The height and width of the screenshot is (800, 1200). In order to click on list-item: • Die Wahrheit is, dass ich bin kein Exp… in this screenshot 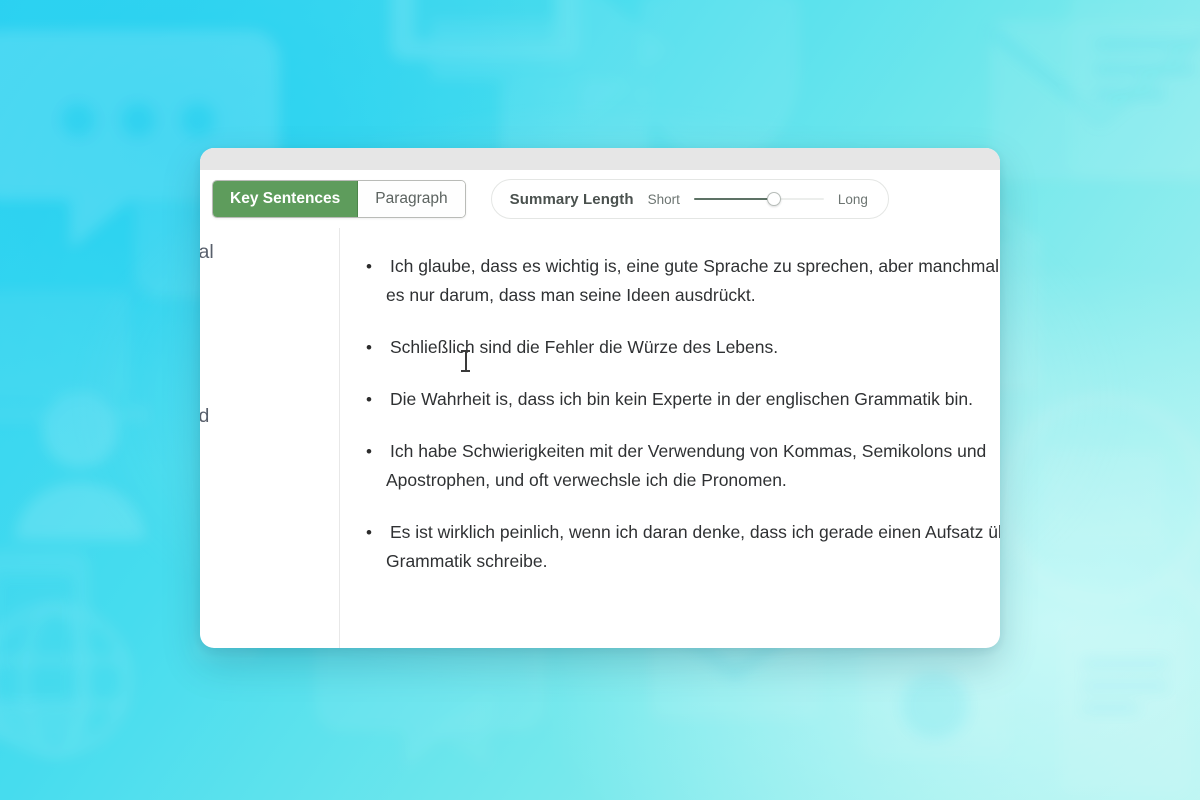, I will do `click(681, 399)`.